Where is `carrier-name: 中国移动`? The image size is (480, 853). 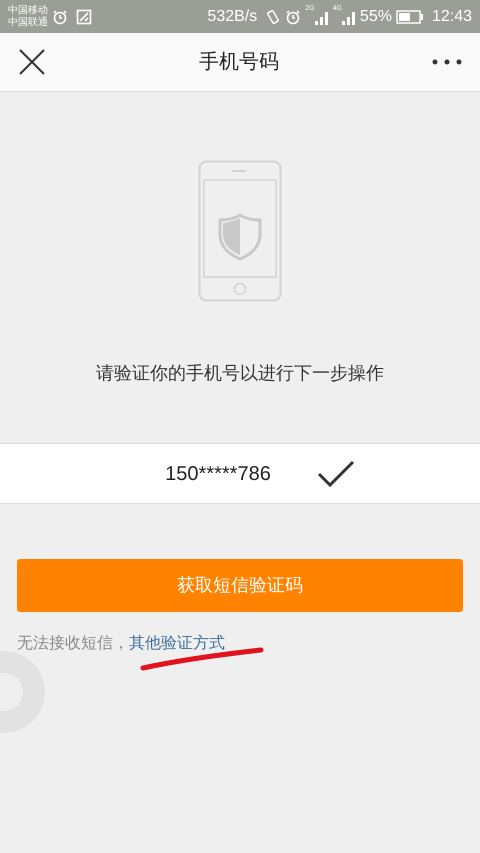
carrier-name: 中国移动 is located at coordinates (28, 10).